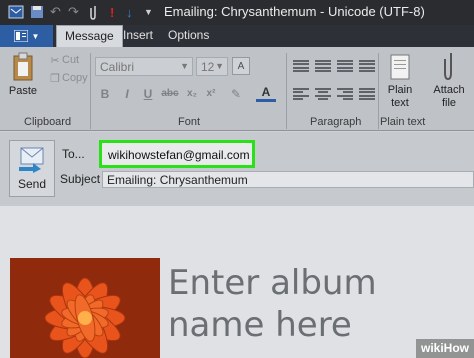 The width and height of the screenshot is (474, 358). I want to click on highlight-icon: ✎, so click(236, 93).